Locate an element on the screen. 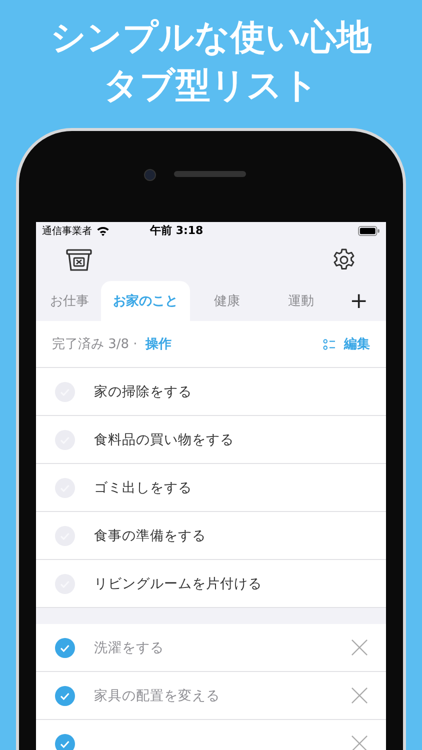  task-text: 食料品の買い物をする is located at coordinates (164, 439).